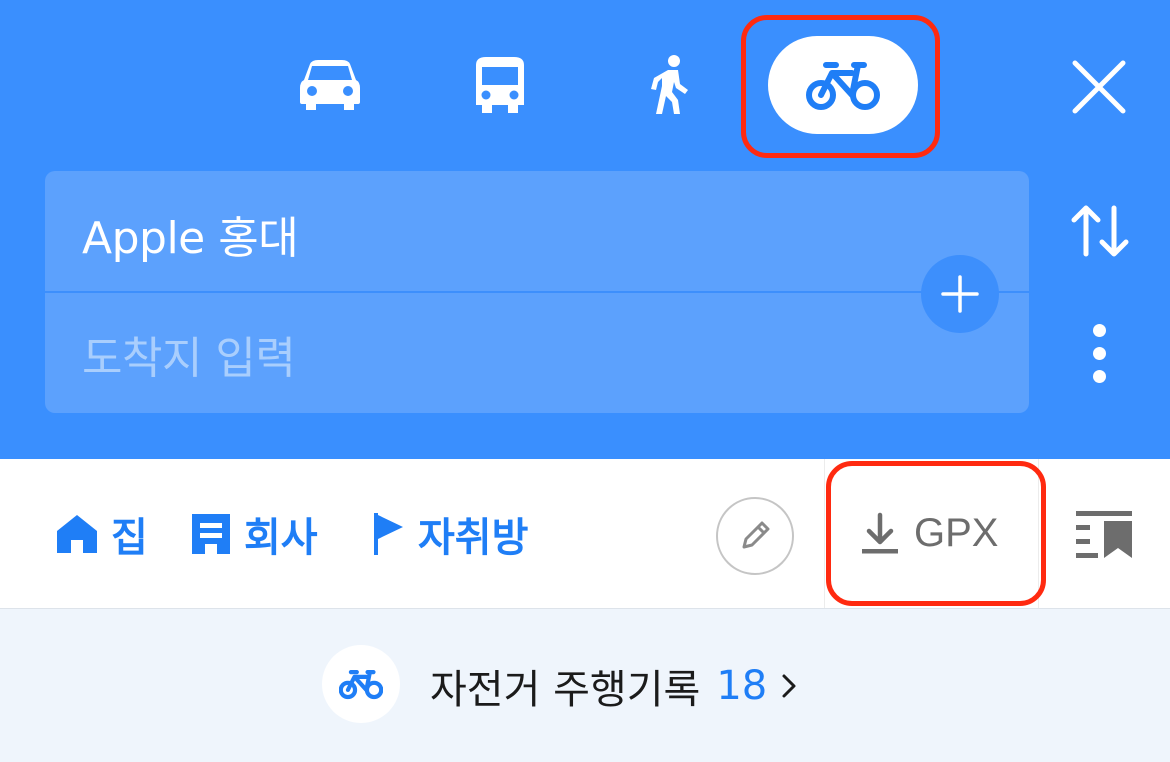 This screenshot has width=1170, height=762. What do you see at coordinates (880, 532) in the screenshot?
I see `download-icon` at bounding box center [880, 532].